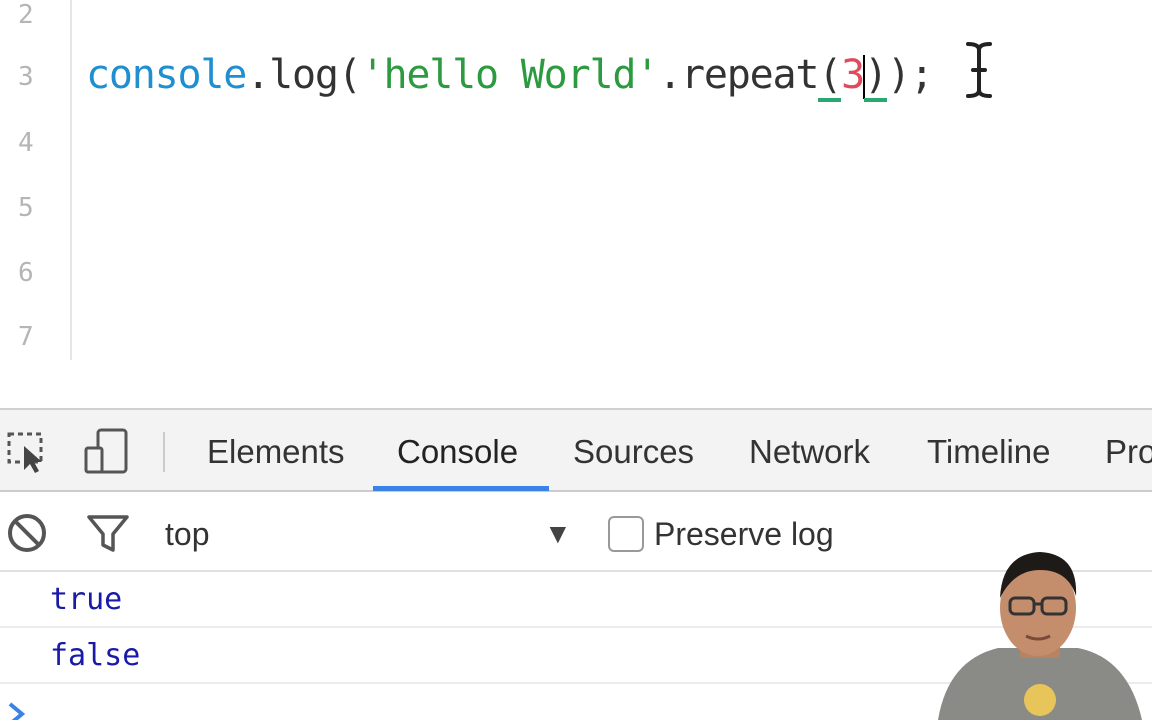 This screenshot has width=1152, height=720. Describe the element at coordinates (979, 70) in the screenshot. I see `text-cursor-icon` at that location.